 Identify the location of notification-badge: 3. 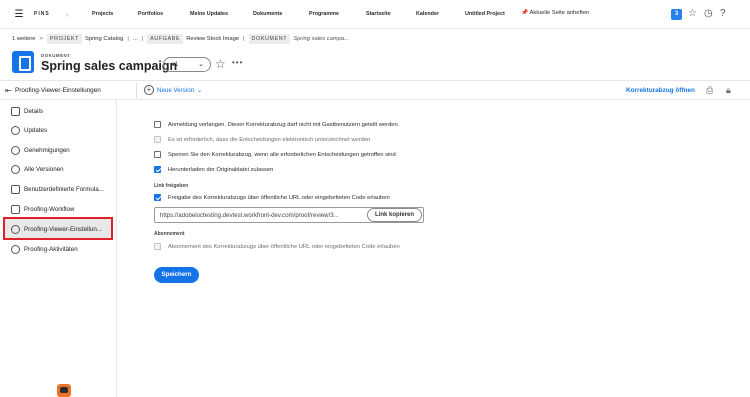
(676, 14).